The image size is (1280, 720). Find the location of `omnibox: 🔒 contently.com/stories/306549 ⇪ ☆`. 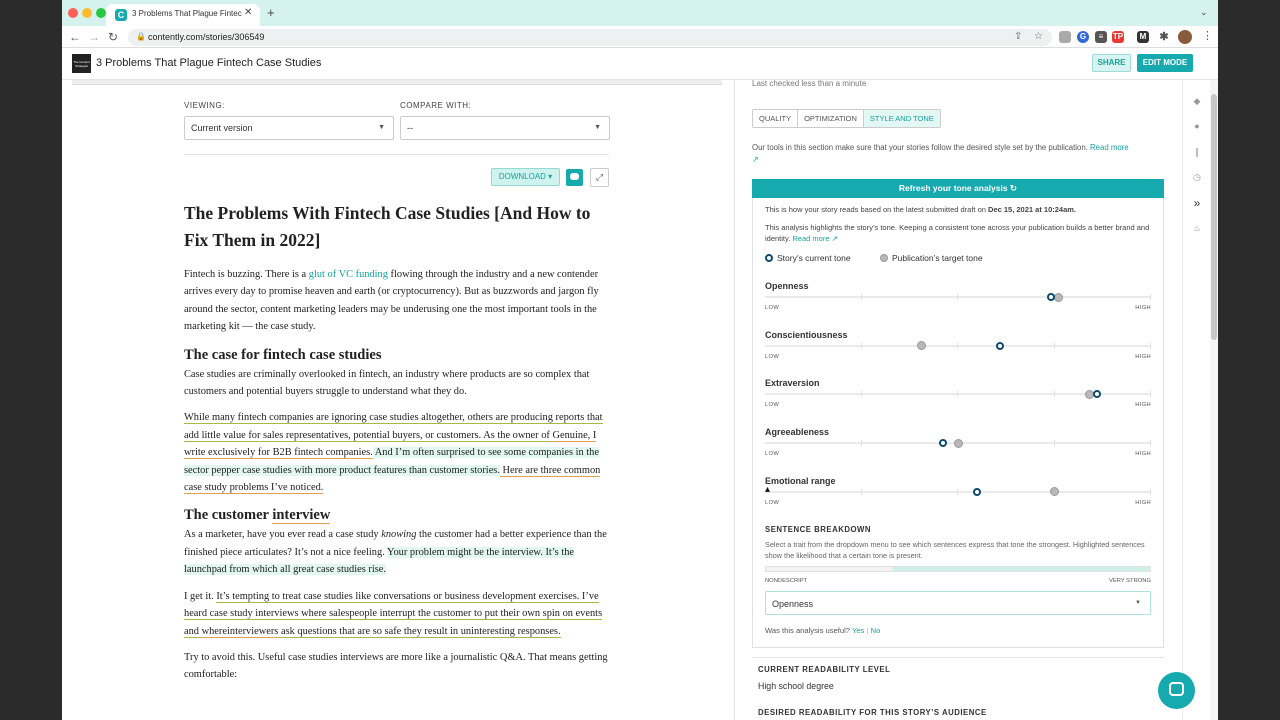

omnibox: 🔒 contently.com/stories/306549 ⇪ ☆ is located at coordinates (590, 37).